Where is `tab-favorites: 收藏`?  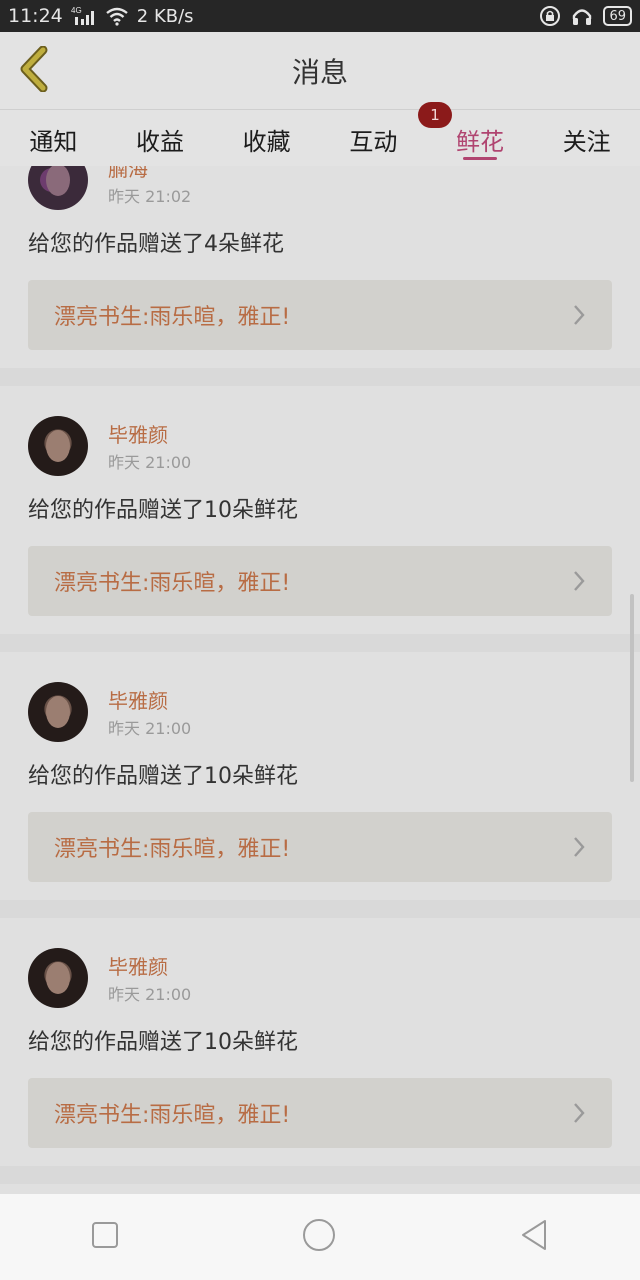 tab-favorites: 收藏 is located at coordinates (266, 138).